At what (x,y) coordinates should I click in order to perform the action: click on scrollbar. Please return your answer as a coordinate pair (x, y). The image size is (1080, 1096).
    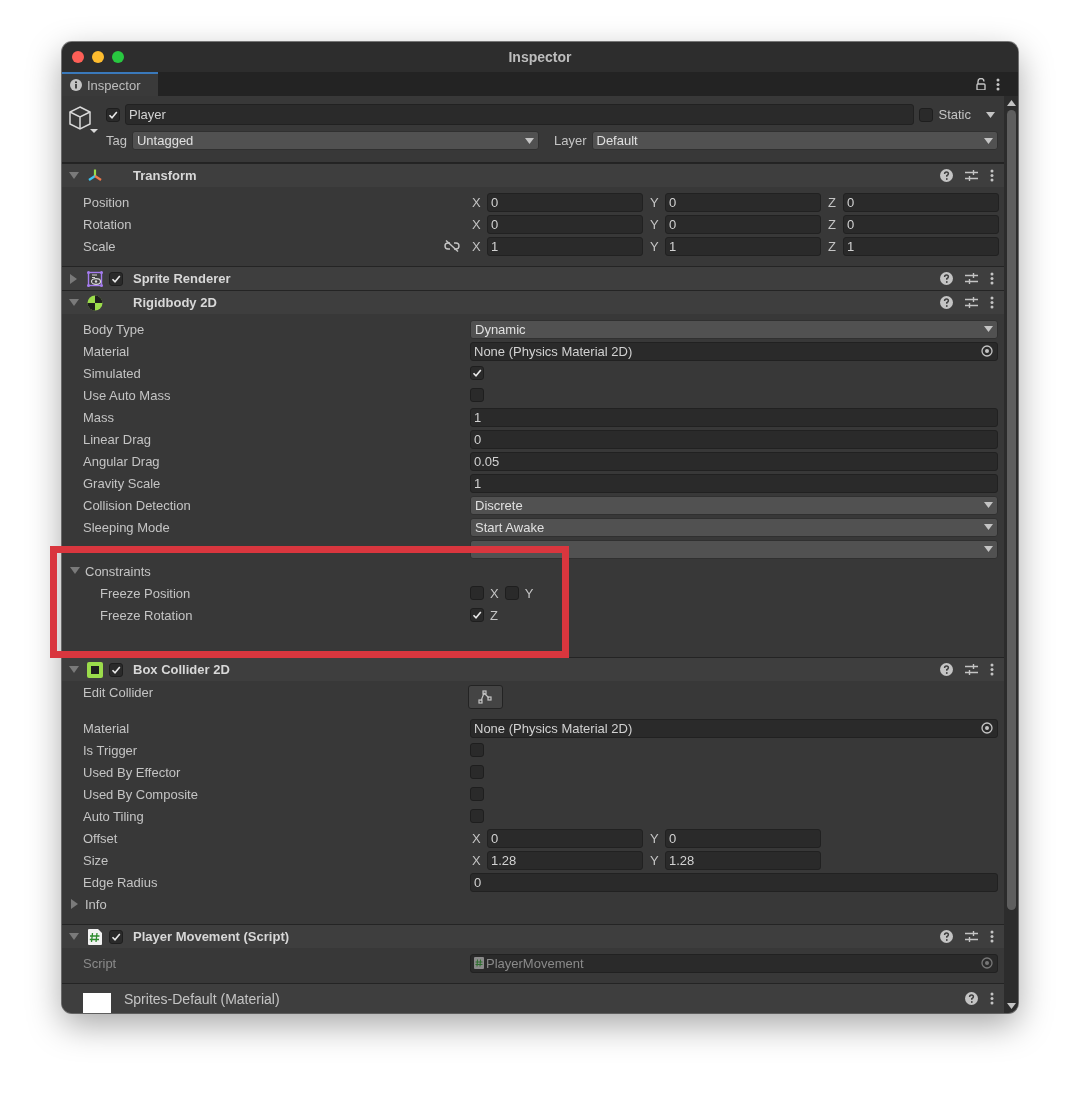
    Looking at the image, I should click on (1011, 554).